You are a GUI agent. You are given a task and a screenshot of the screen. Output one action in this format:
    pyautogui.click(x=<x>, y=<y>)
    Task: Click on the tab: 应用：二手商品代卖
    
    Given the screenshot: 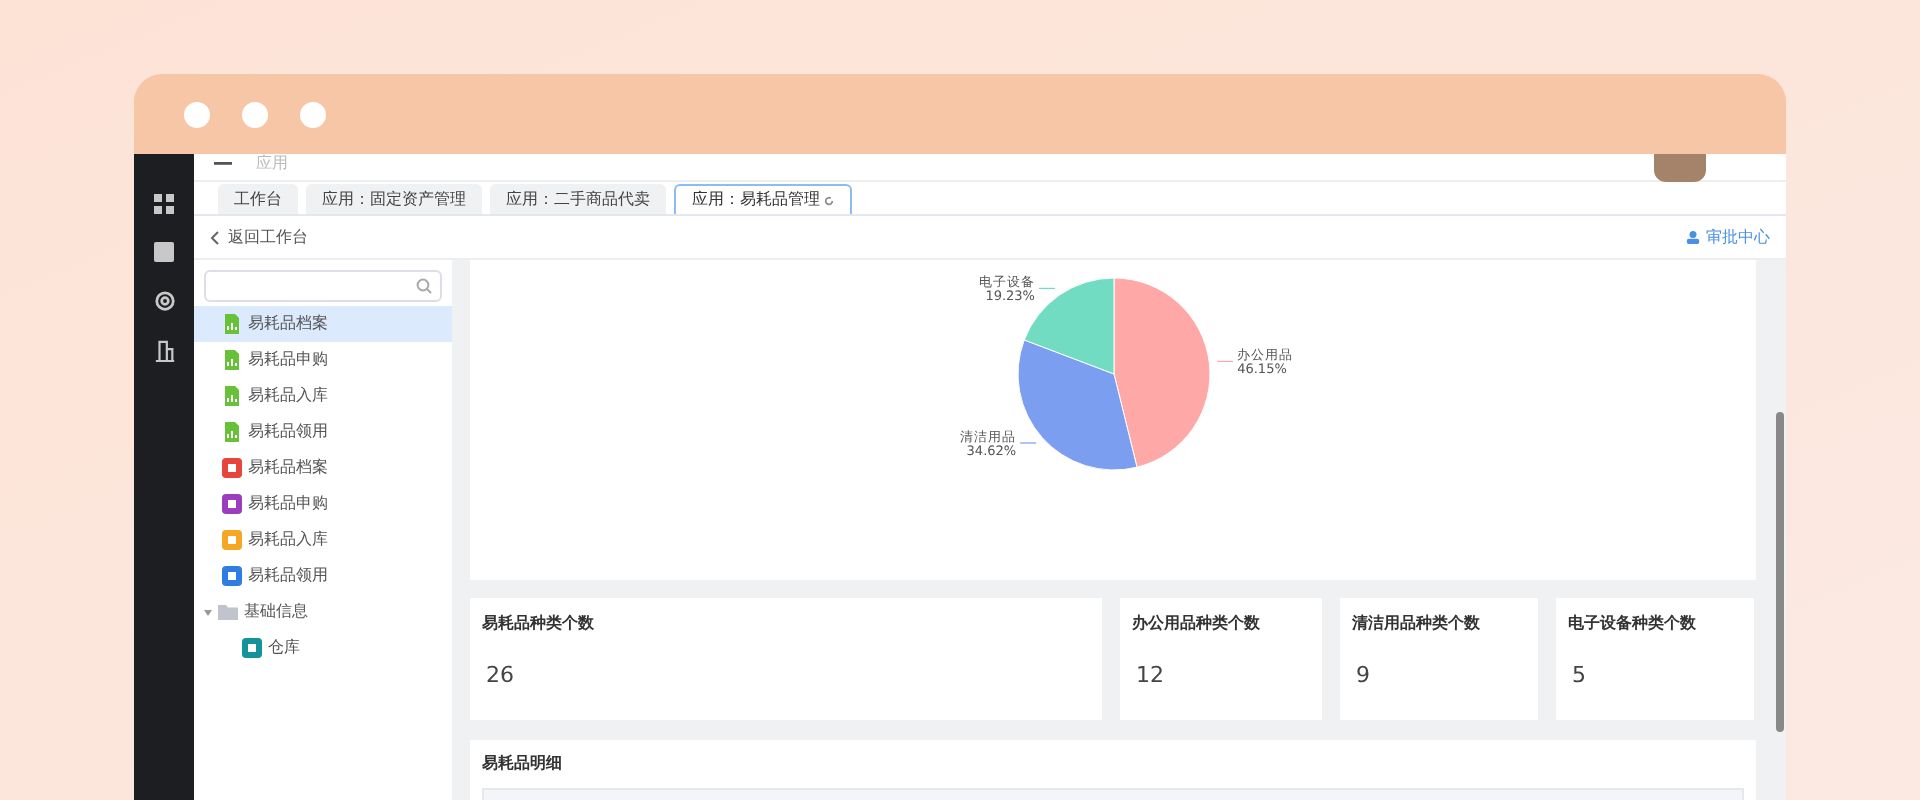 What is the action you would take?
    pyautogui.click(x=578, y=199)
    